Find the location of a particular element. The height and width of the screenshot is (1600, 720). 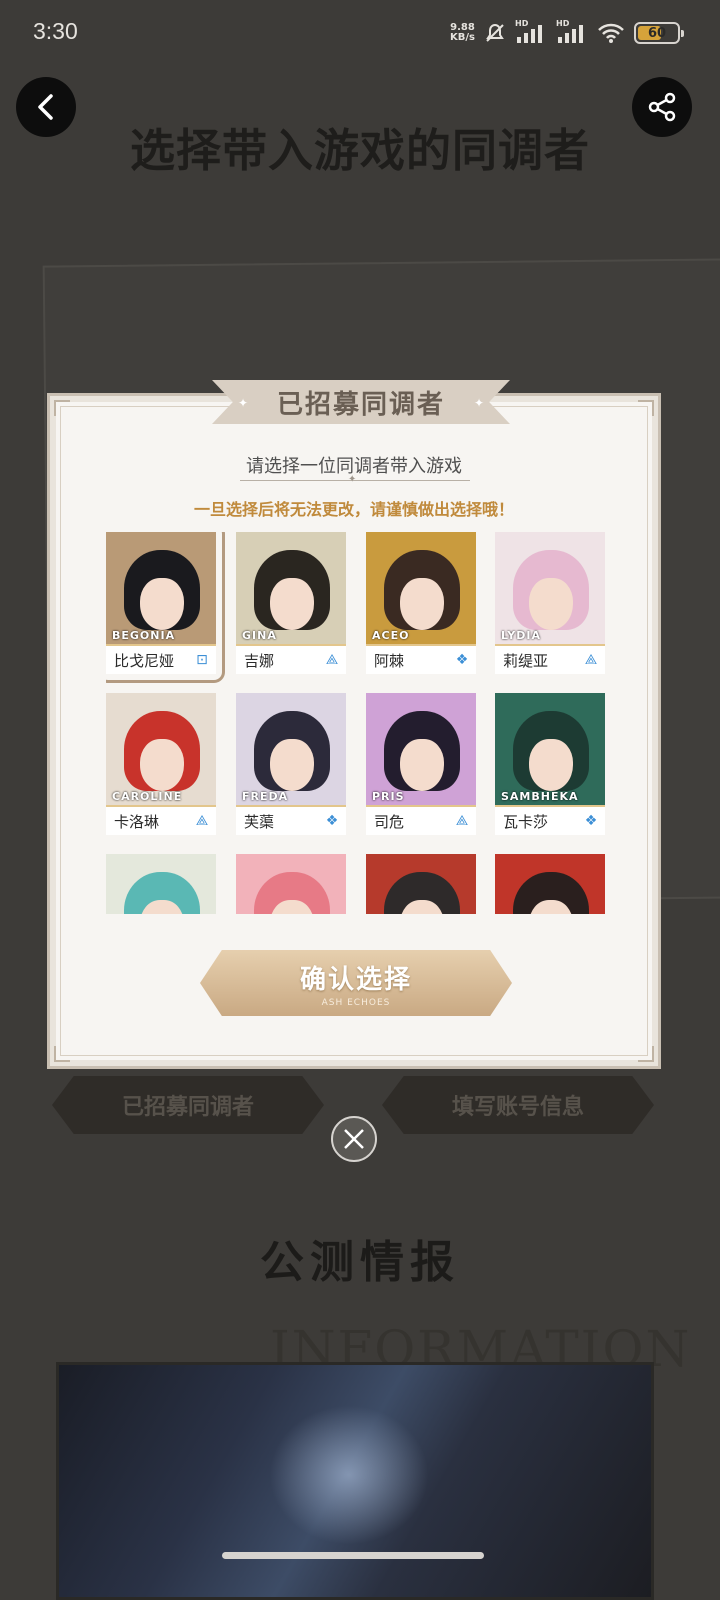

character-en-name: GINA is located at coordinates (259, 635).